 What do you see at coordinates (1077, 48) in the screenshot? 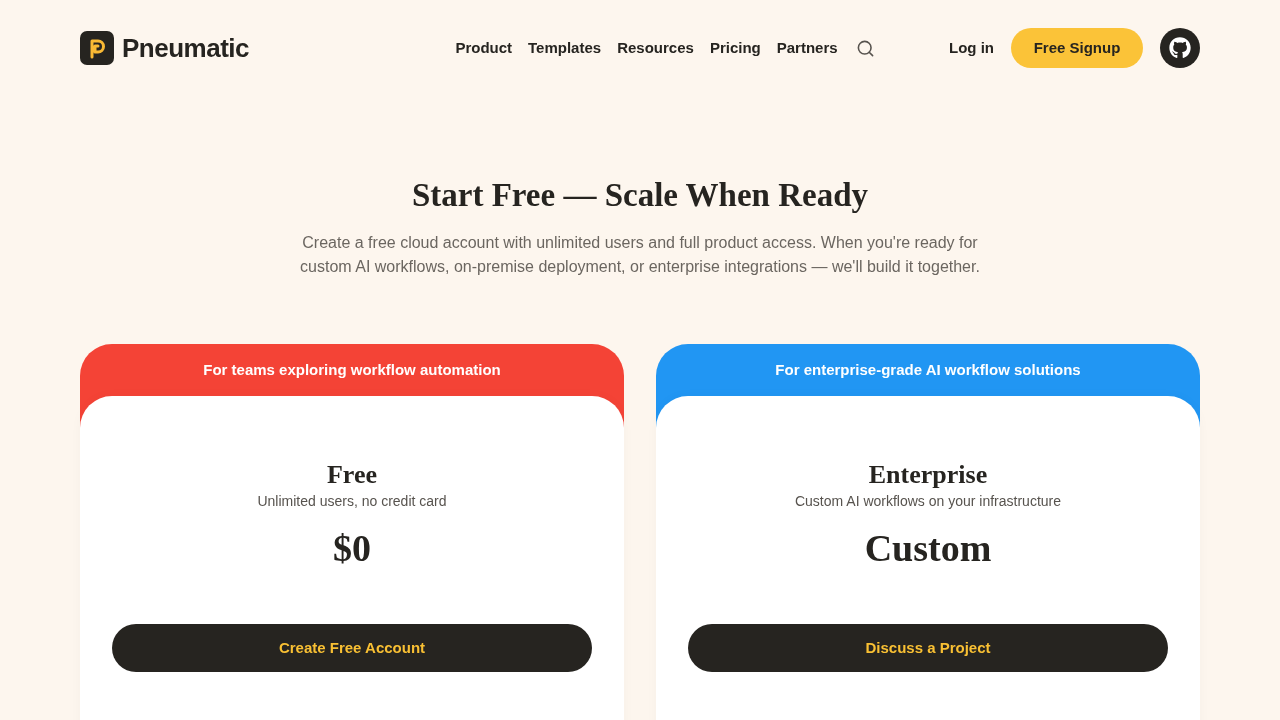
I see `signup-button: Free Signup` at bounding box center [1077, 48].